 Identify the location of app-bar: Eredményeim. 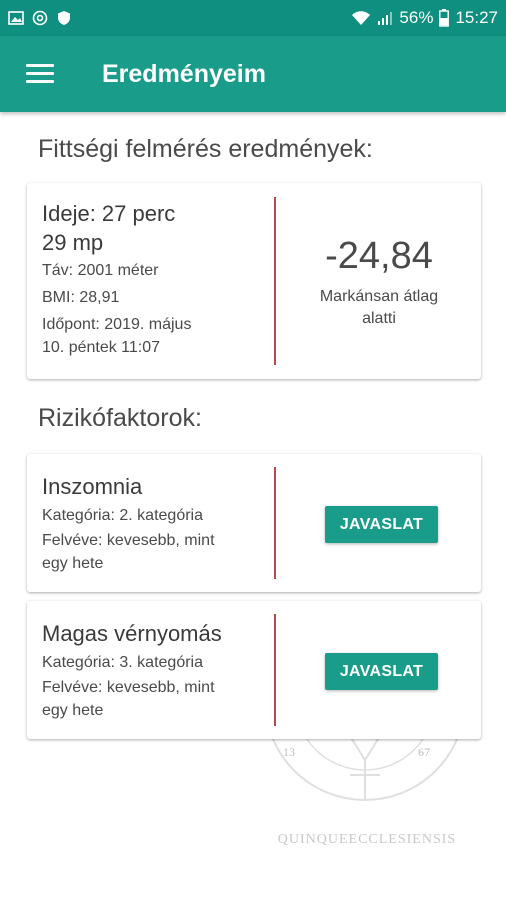
(253, 74).